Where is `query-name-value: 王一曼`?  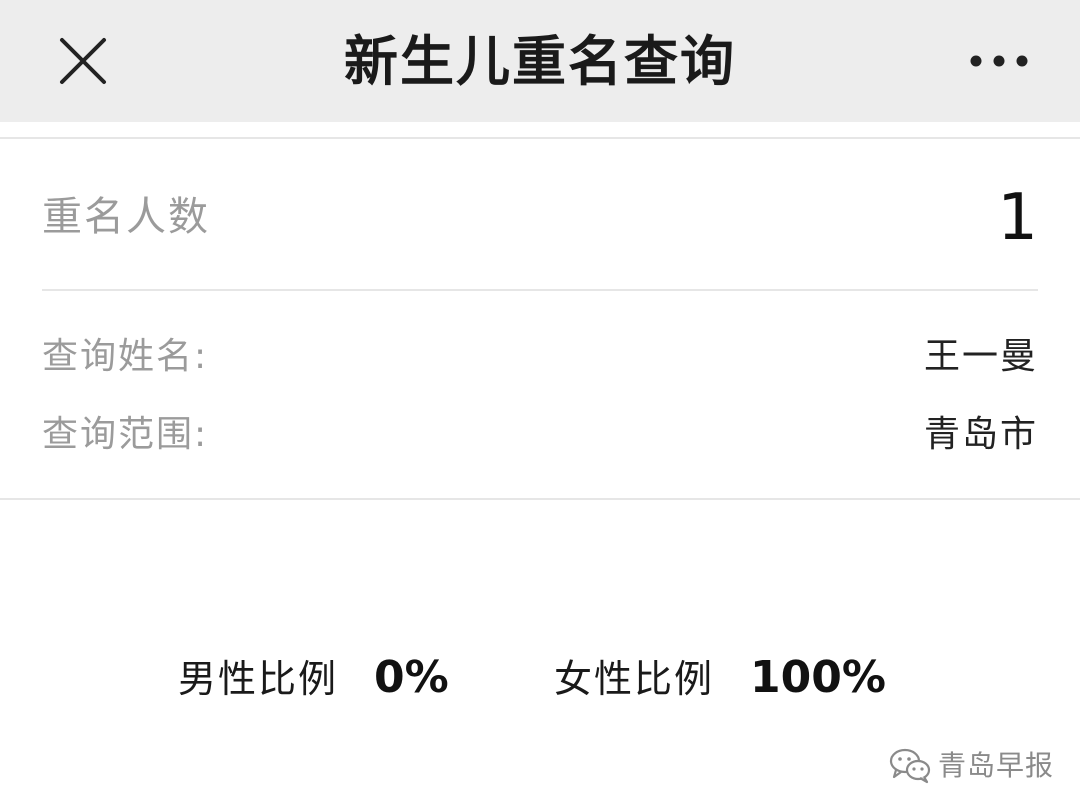
query-name-value: 王一曼 is located at coordinates (980, 356).